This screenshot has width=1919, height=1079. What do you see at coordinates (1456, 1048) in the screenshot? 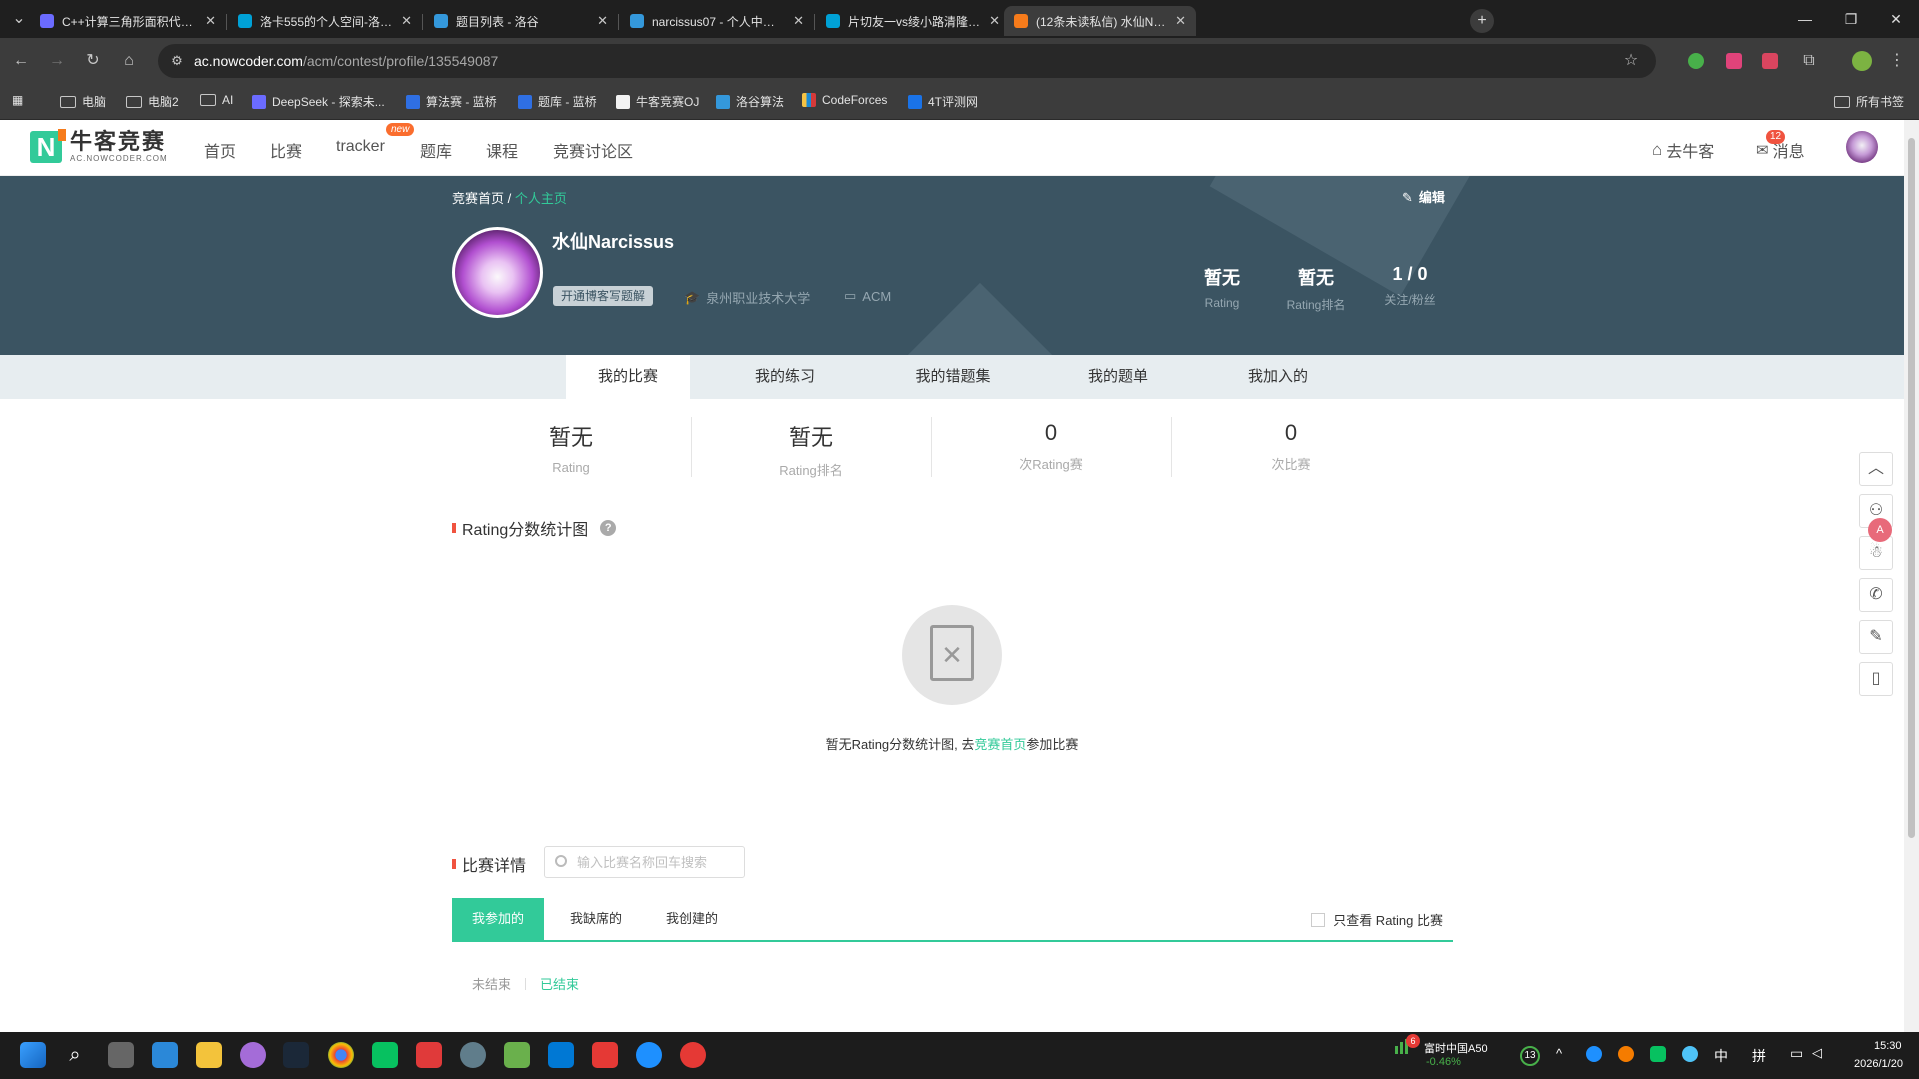
I see `stock-name: 富时中国A50` at bounding box center [1456, 1048].